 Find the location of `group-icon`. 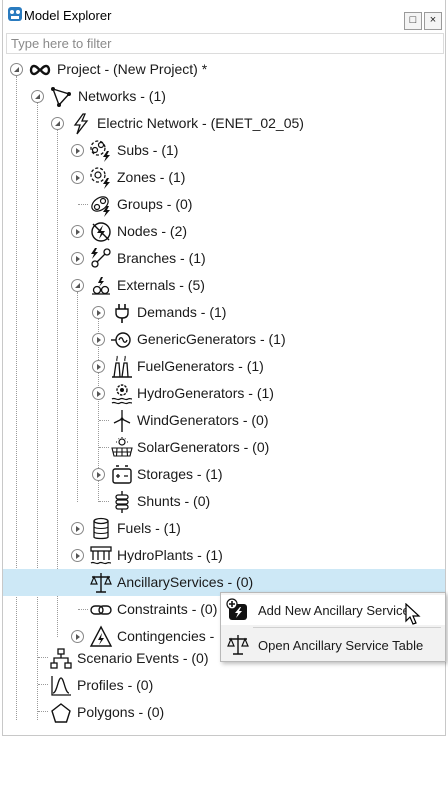

group-icon is located at coordinates (100, 206).